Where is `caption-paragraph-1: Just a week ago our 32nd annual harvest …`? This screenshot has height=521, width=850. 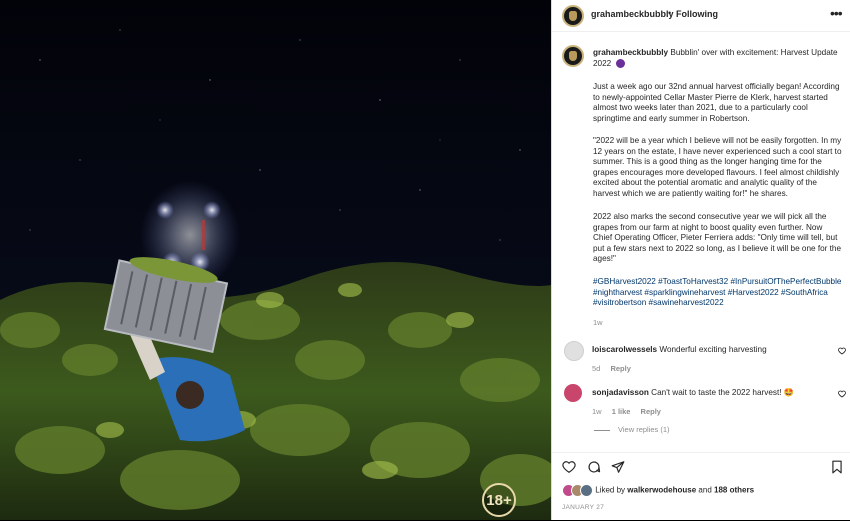
caption-paragraph-1: Just a week ago our 32nd annual harvest … is located at coordinates (716, 102).